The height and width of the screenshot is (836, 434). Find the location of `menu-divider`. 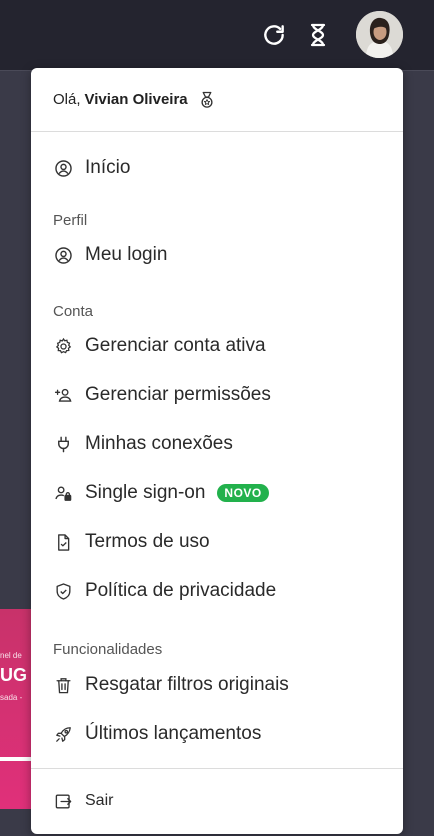

menu-divider is located at coordinates (217, 768).